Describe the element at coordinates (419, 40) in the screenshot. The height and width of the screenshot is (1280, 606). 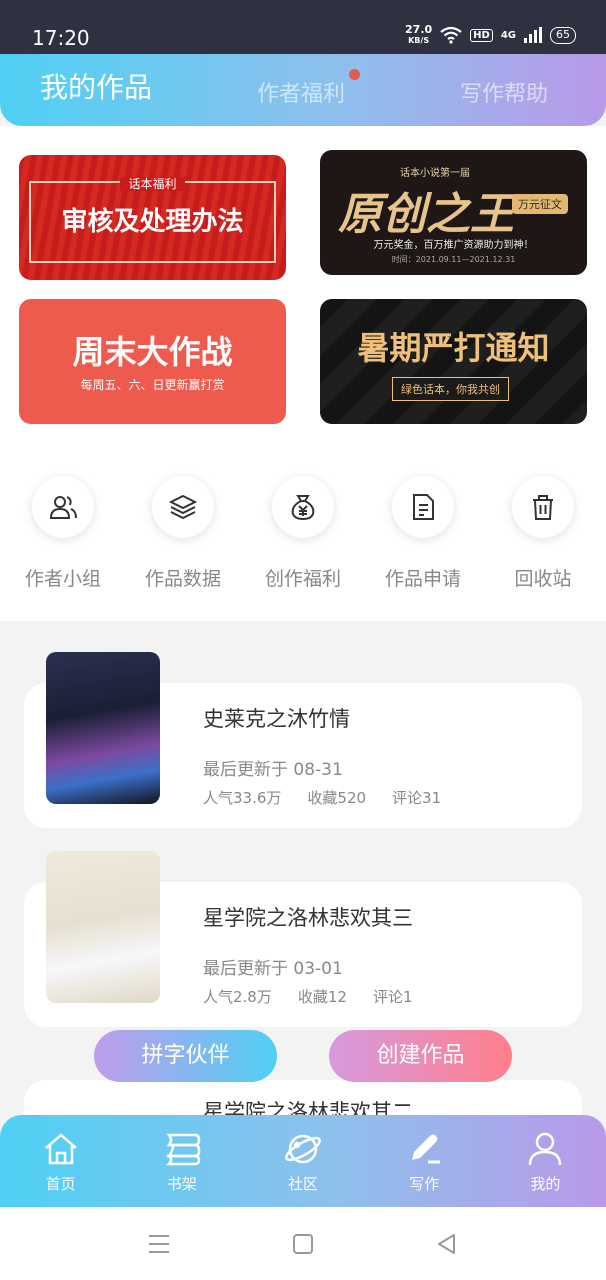
I see `net-speed-unit: KB/S` at that location.